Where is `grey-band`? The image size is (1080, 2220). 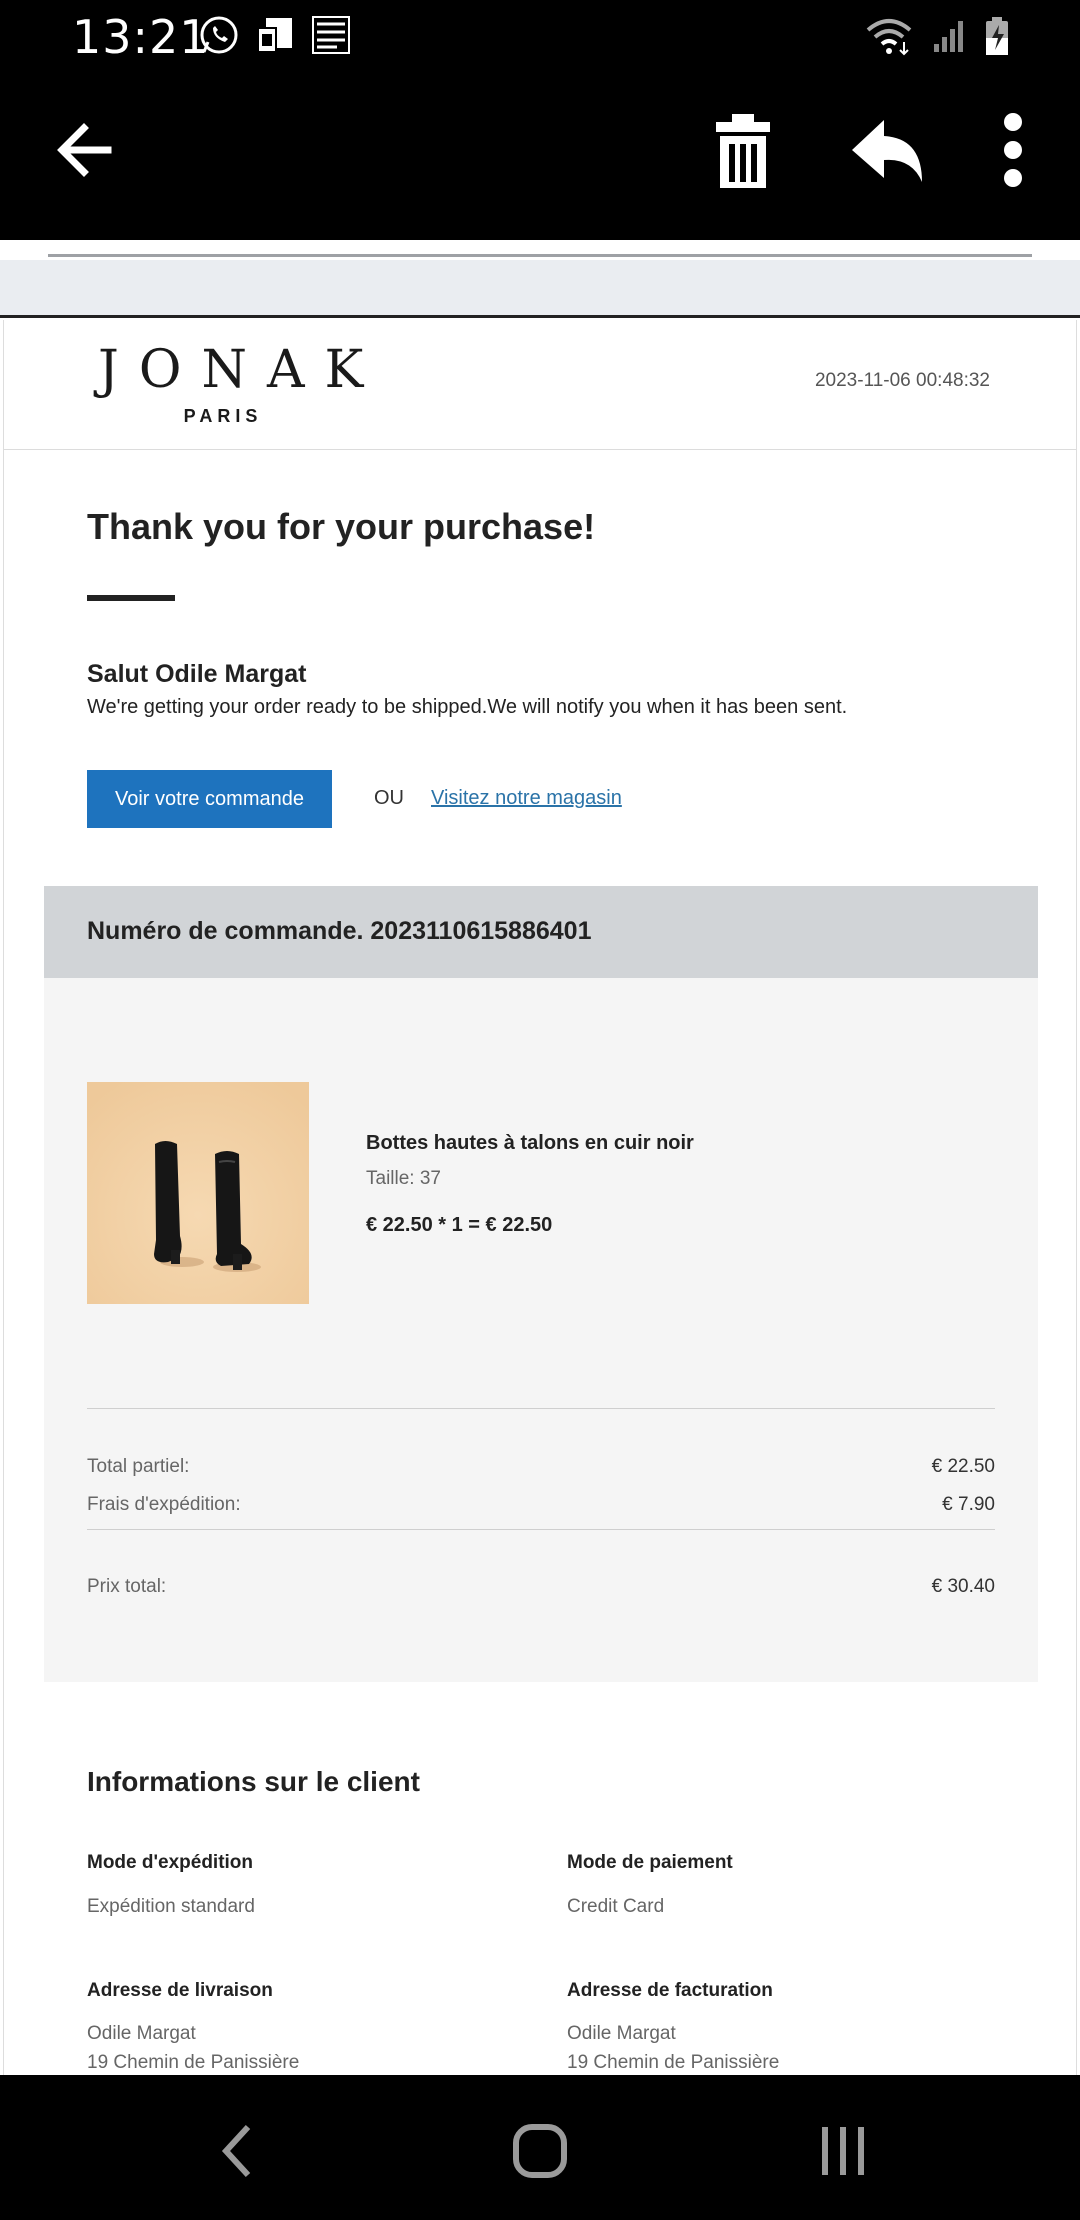 grey-band is located at coordinates (540, 289).